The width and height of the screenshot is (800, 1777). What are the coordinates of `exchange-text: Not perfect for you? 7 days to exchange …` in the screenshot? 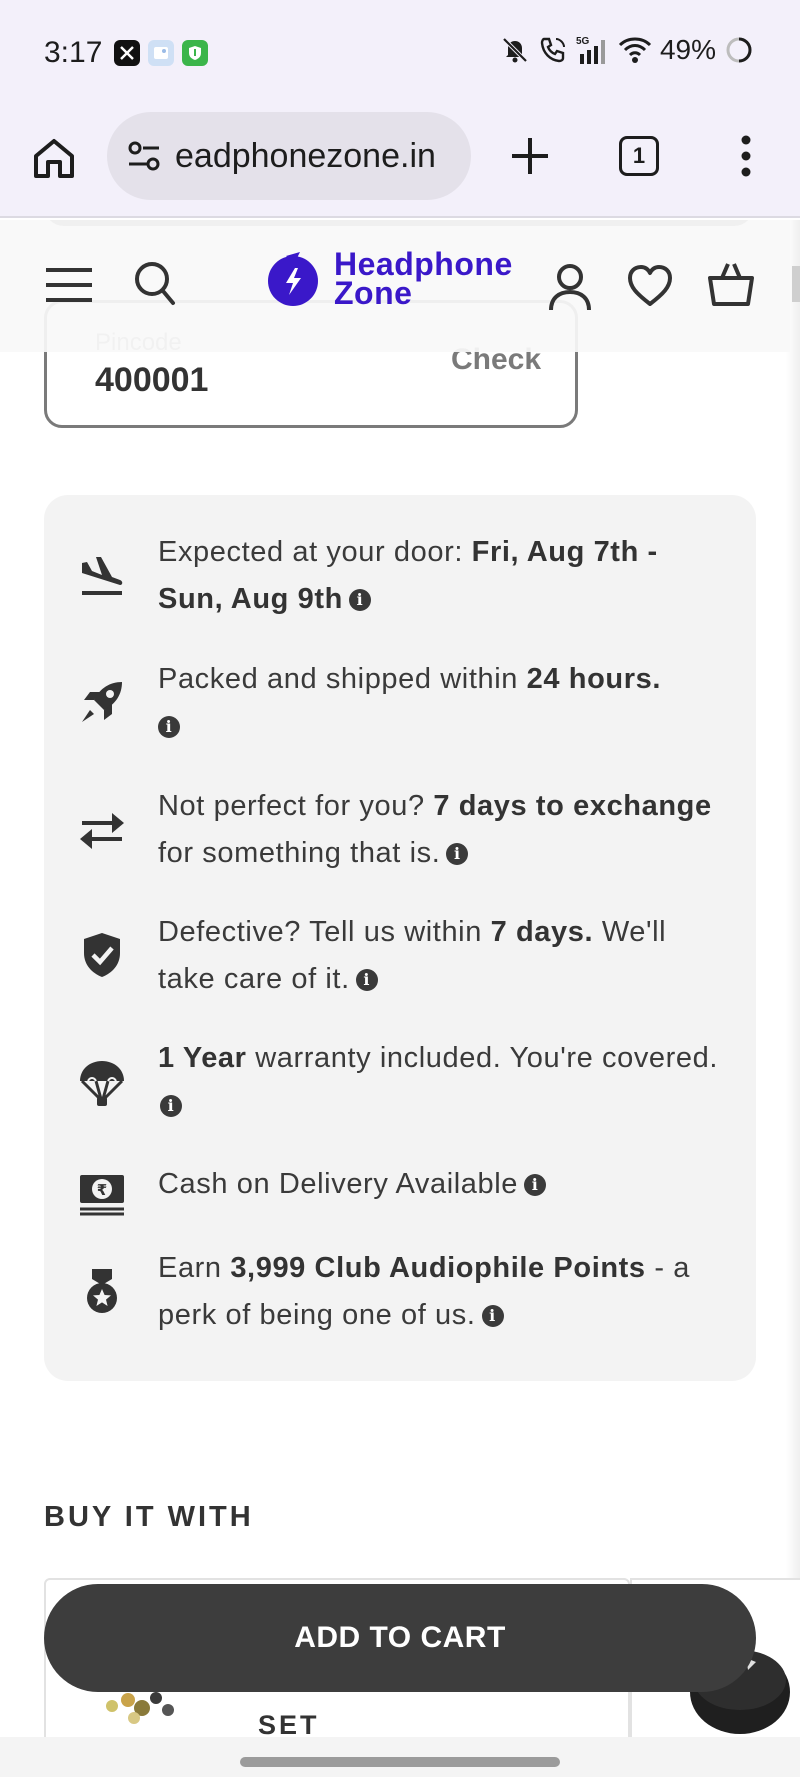 It's located at (443, 830).